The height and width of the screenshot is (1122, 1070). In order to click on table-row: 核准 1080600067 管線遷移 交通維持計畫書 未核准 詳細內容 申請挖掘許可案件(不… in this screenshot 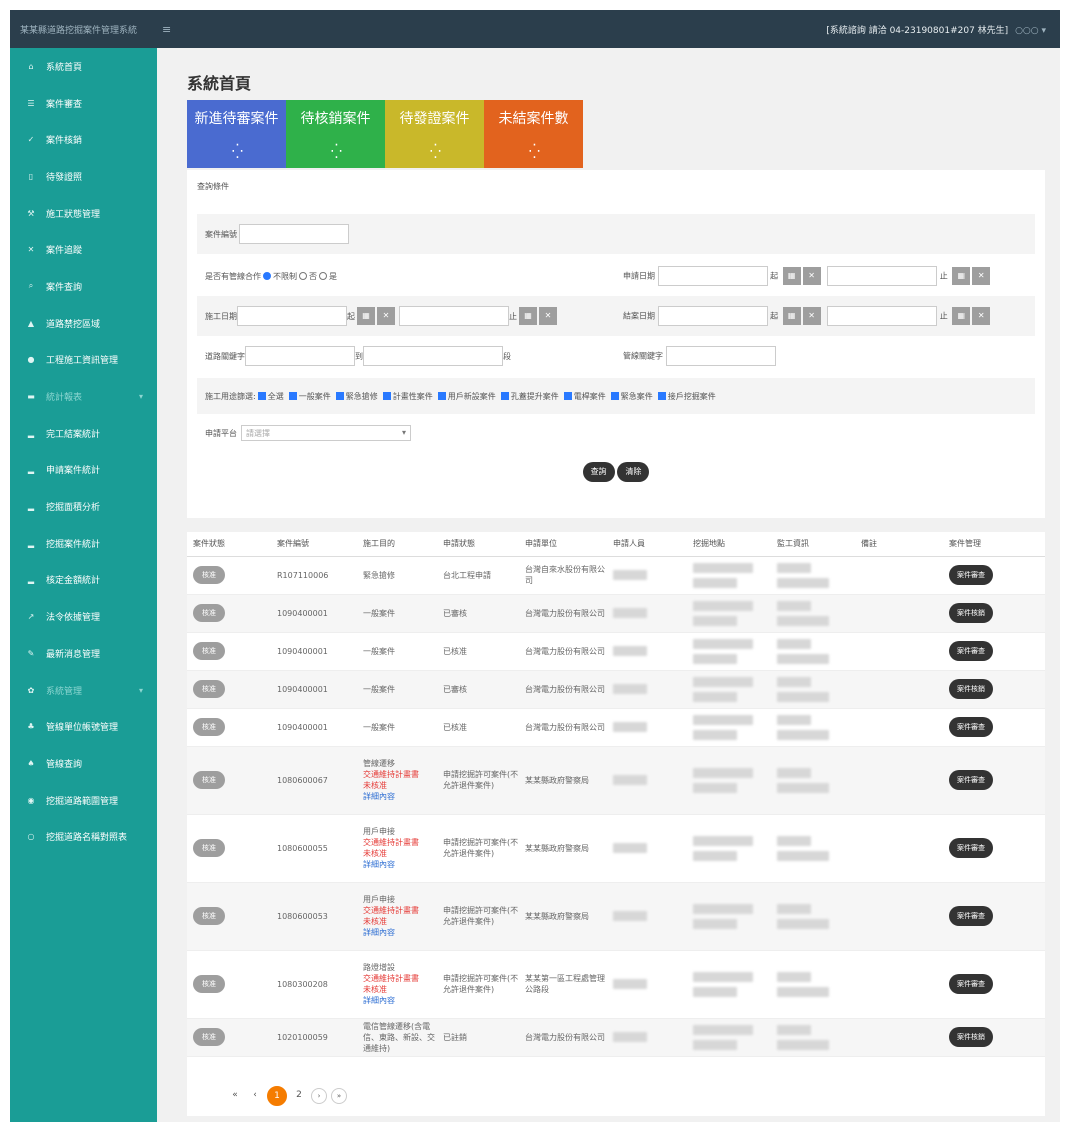, I will do `click(616, 780)`.